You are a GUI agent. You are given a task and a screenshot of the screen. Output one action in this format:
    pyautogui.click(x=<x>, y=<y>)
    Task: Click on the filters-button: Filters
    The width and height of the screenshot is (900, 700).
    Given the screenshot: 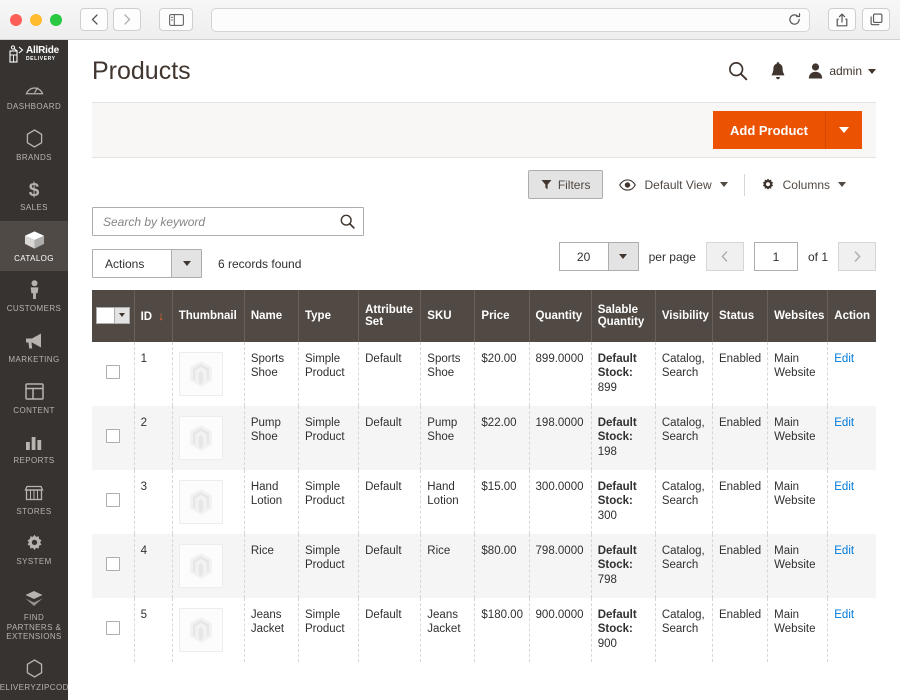 What is the action you would take?
    pyautogui.click(x=565, y=184)
    